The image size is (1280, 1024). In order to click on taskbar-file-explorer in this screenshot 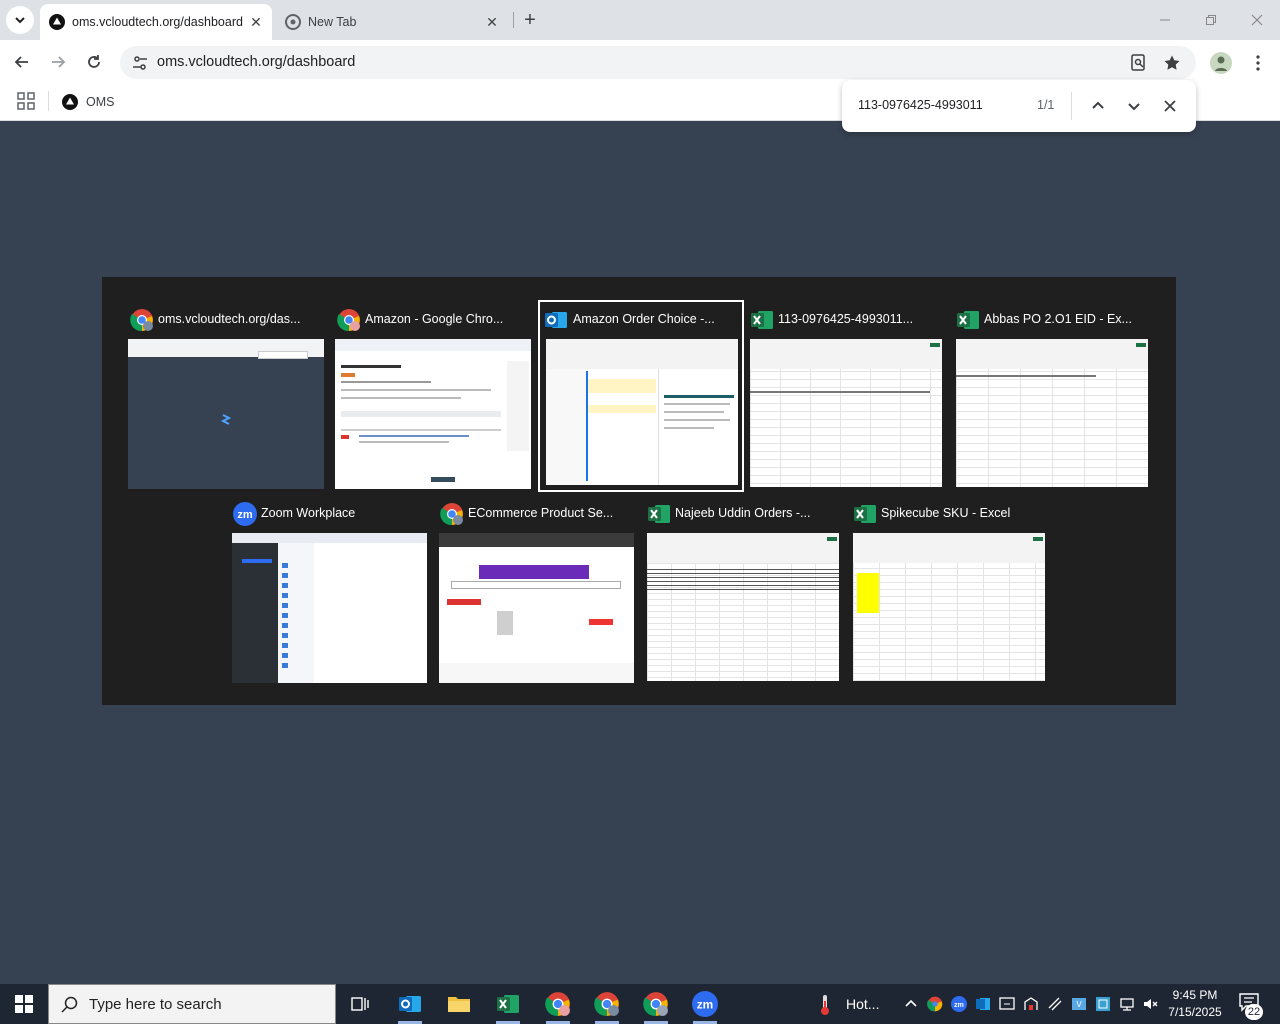, I will do `click(459, 1004)`.